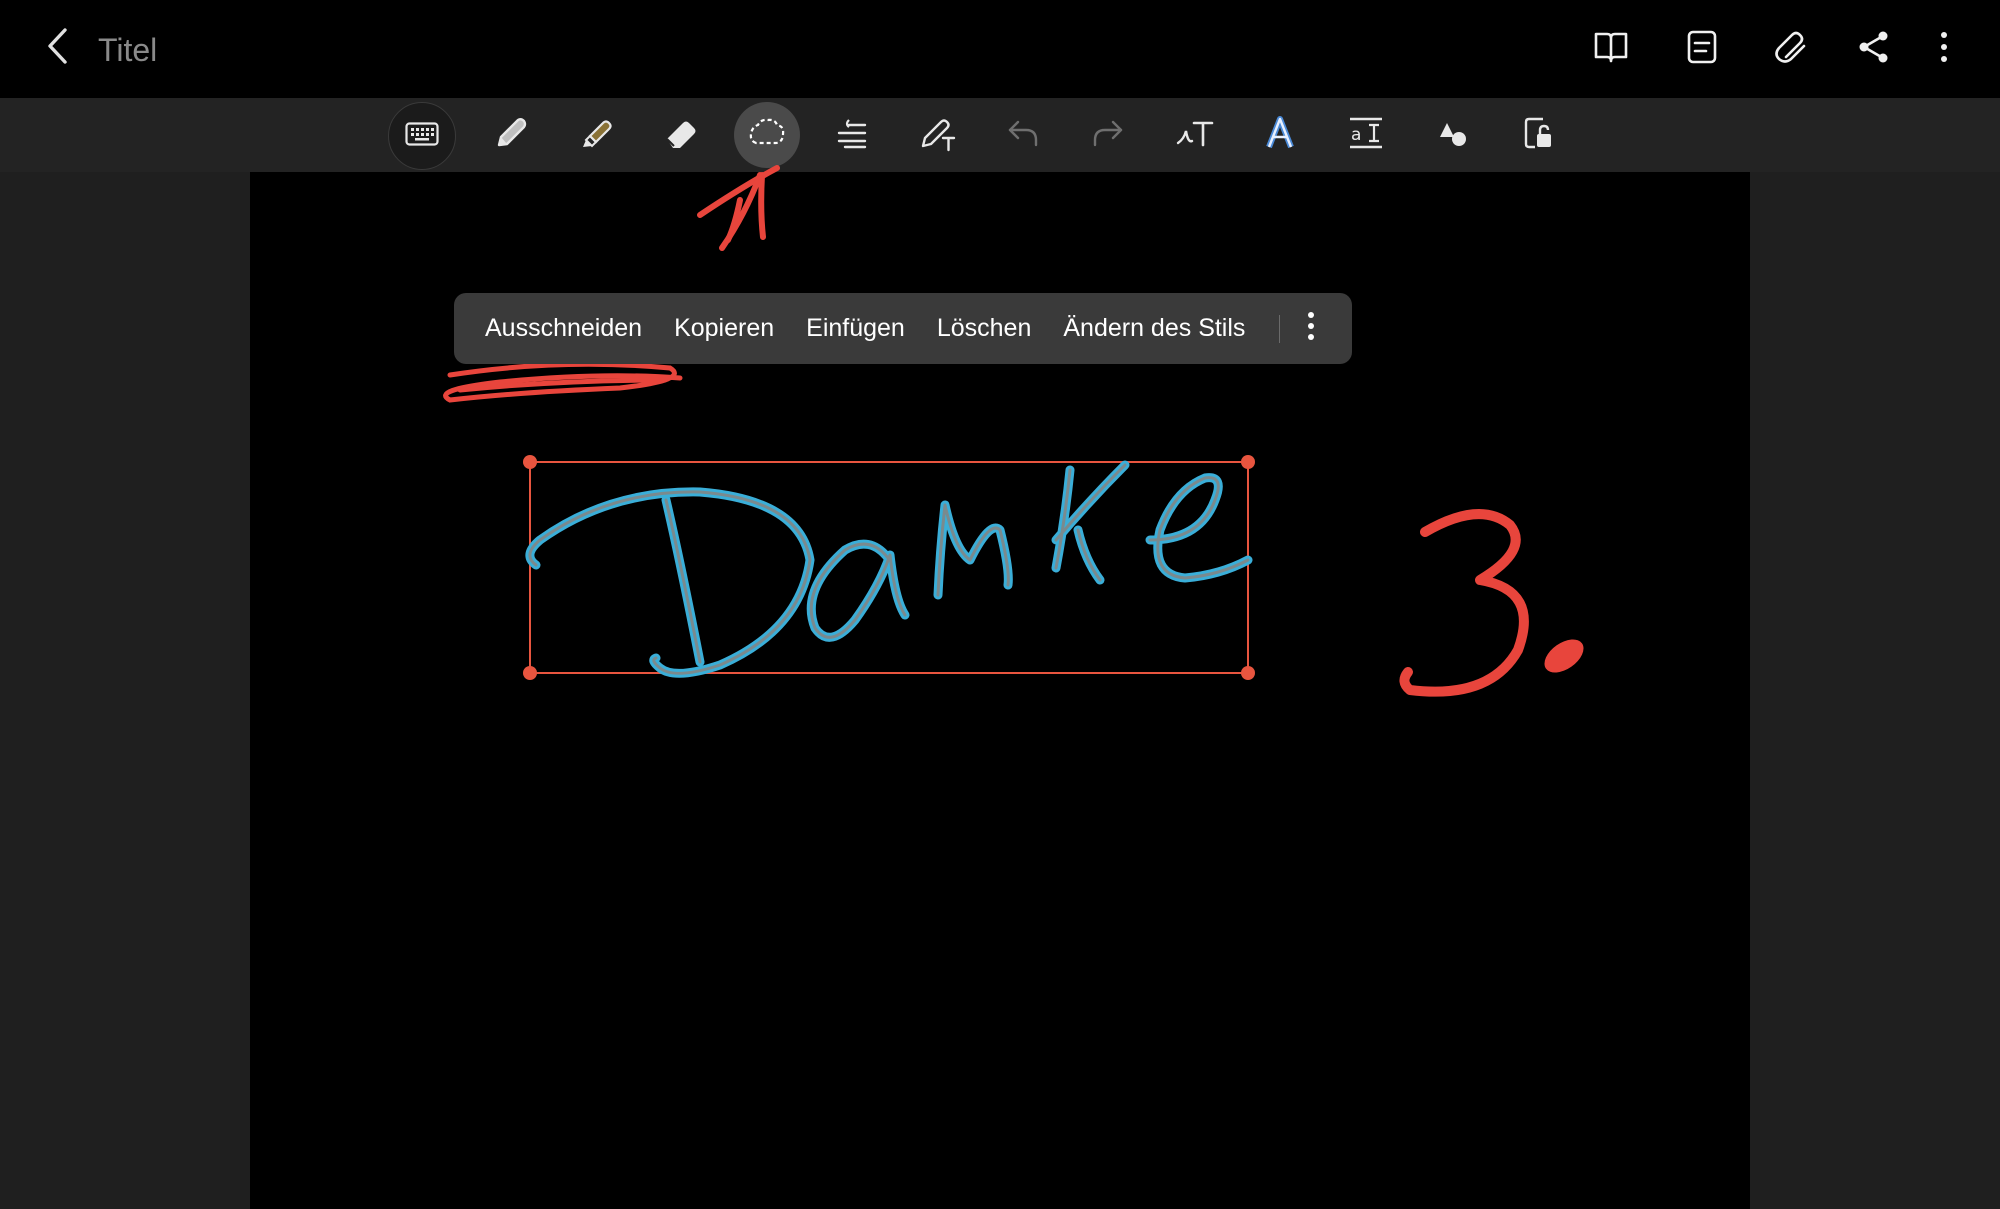 This screenshot has height=1209, width=2000. I want to click on pen-to-text-tool, so click(938, 135).